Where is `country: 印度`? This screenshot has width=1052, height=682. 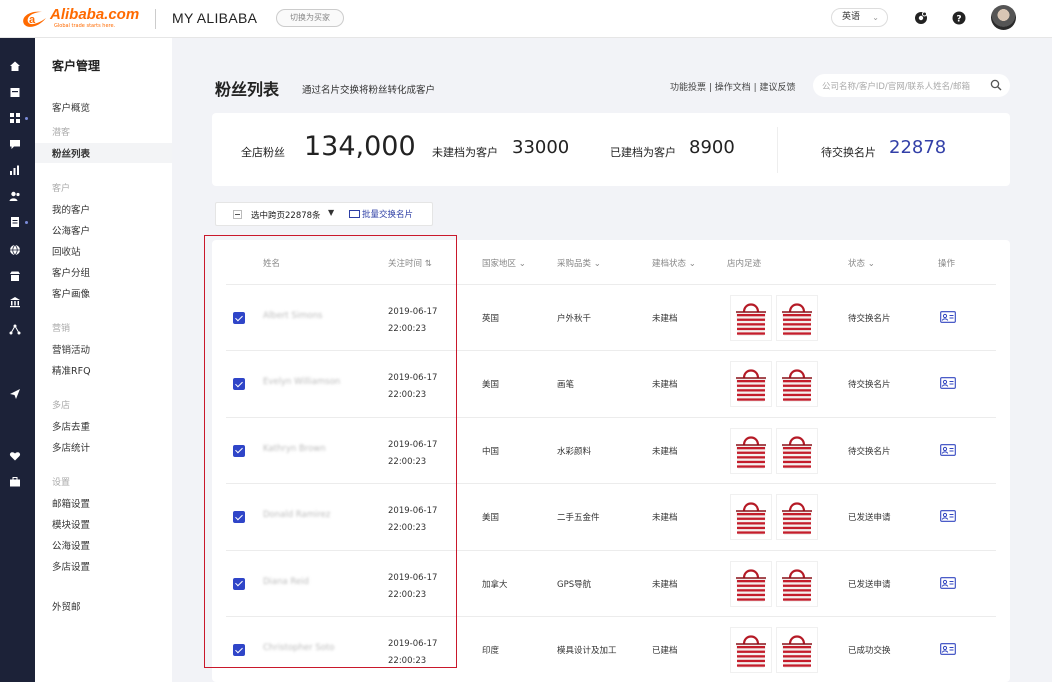
country: 印度 is located at coordinates (491, 651).